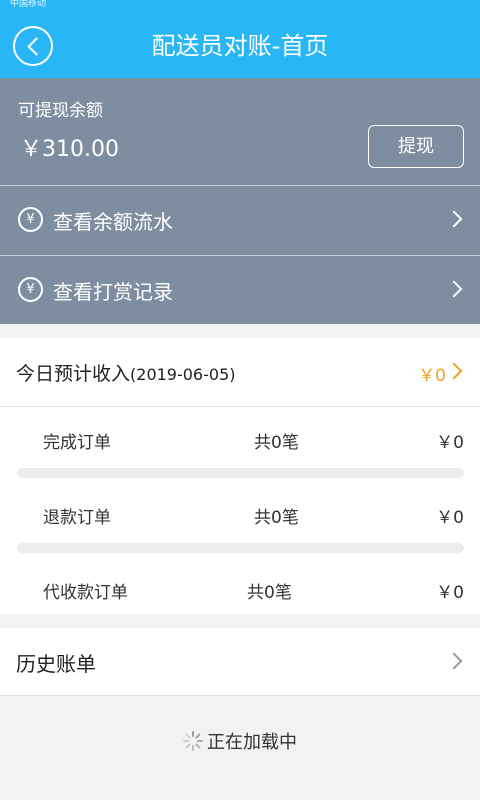  Describe the element at coordinates (240, 290) in the screenshot. I see `menu-item-reward-records: ¥ 查看打赏记录` at that location.